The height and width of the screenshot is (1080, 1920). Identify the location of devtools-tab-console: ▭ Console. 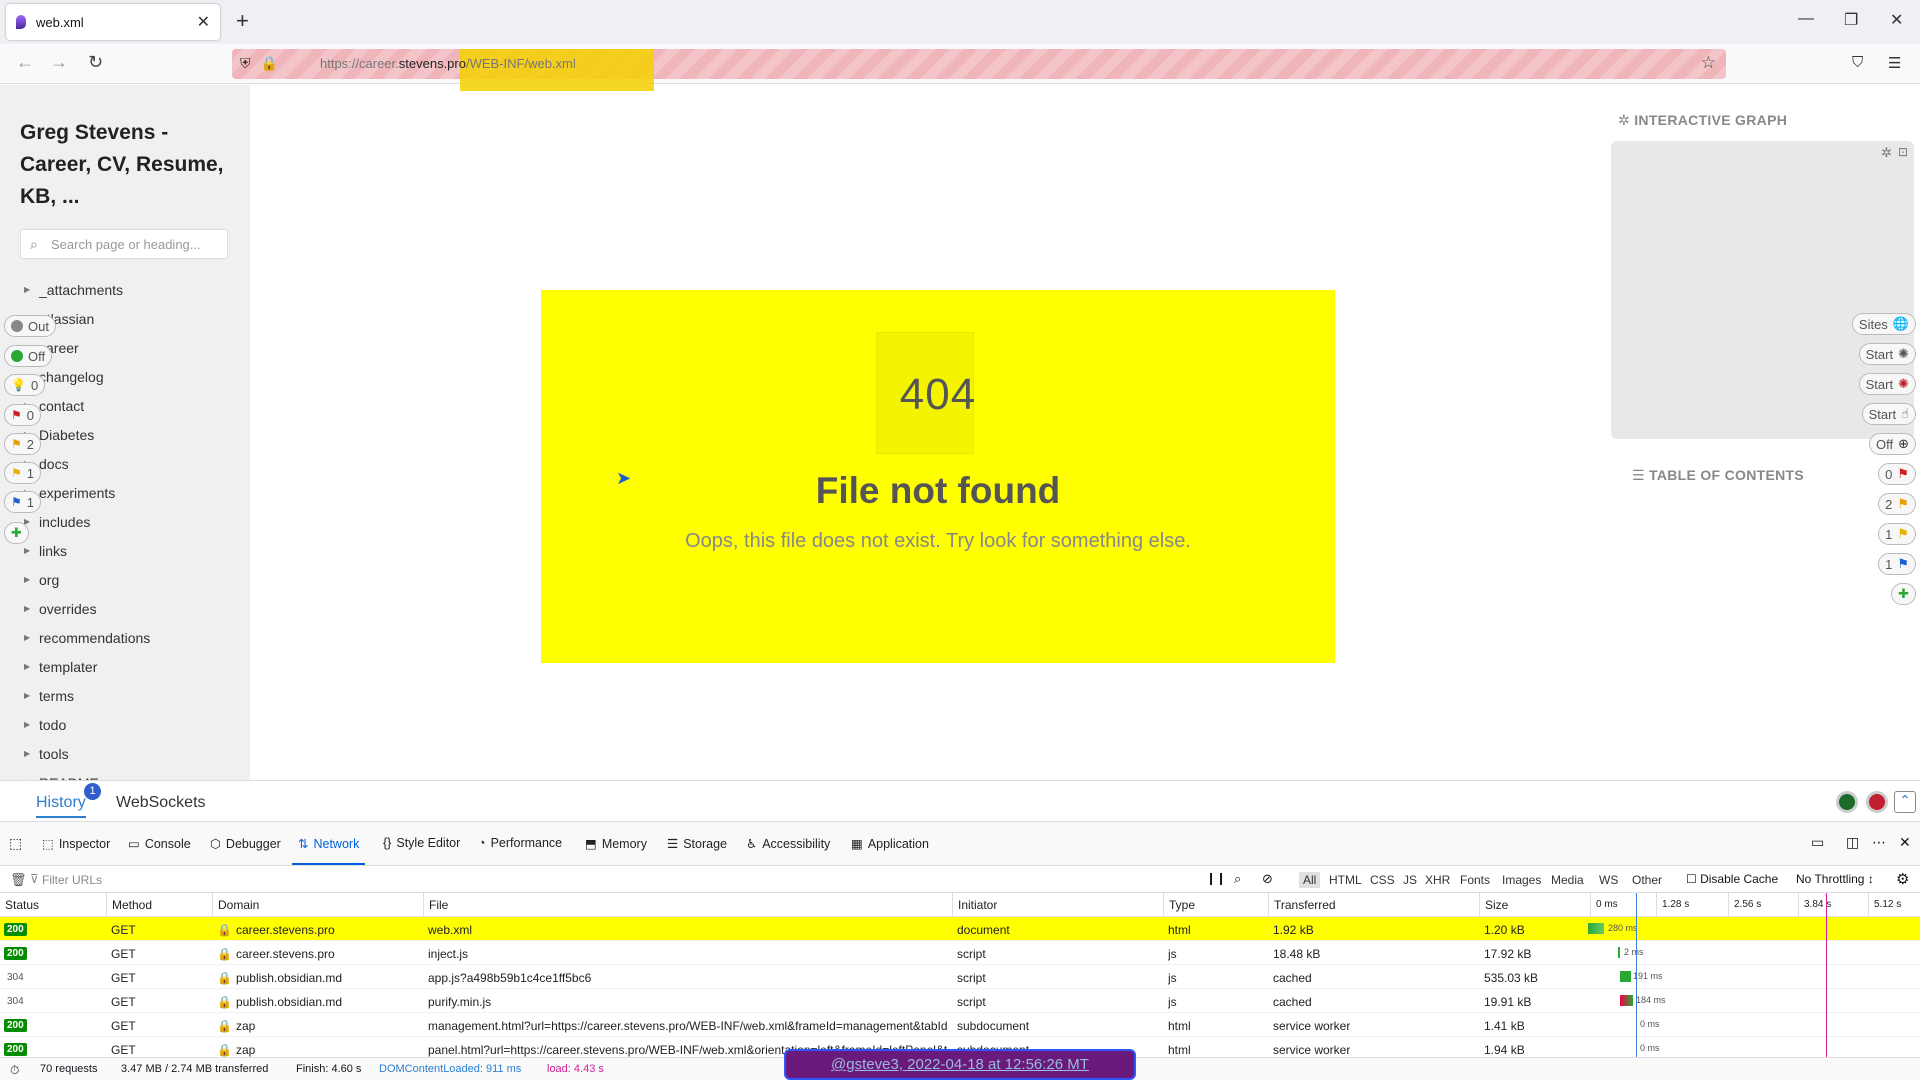
(159, 844).